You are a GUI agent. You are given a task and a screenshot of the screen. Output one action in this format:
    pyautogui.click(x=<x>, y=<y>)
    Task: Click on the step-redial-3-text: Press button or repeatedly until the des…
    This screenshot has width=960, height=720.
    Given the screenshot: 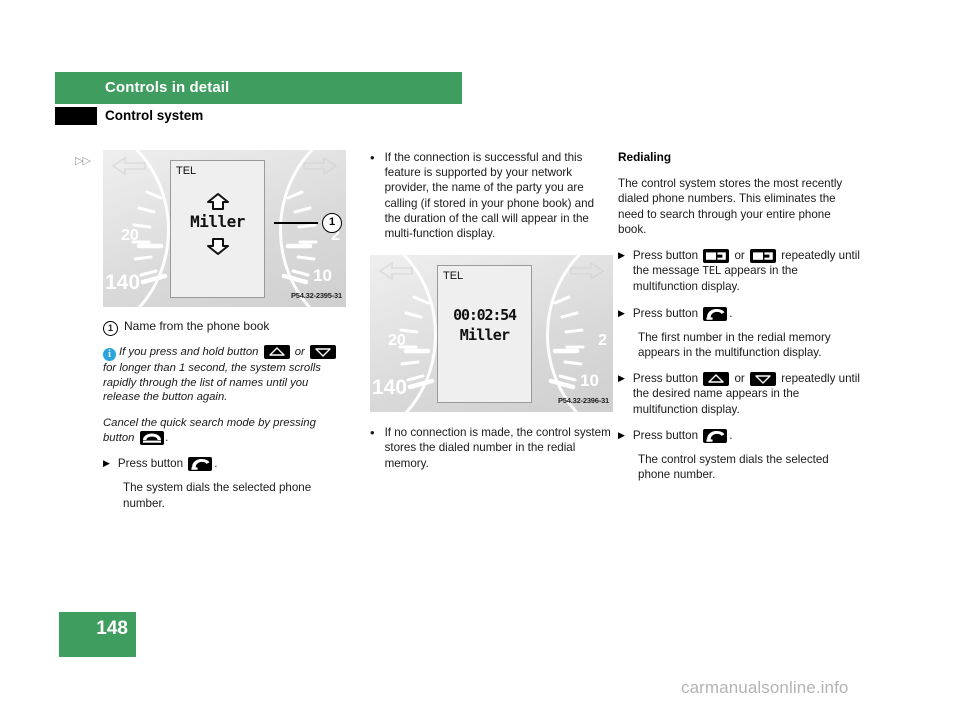 What is the action you would take?
    pyautogui.click(x=747, y=394)
    